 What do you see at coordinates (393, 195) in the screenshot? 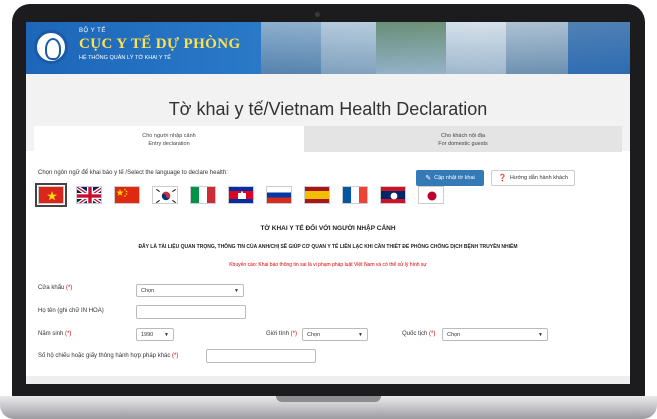
I see `laos-flag-icon` at bounding box center [393, 195].